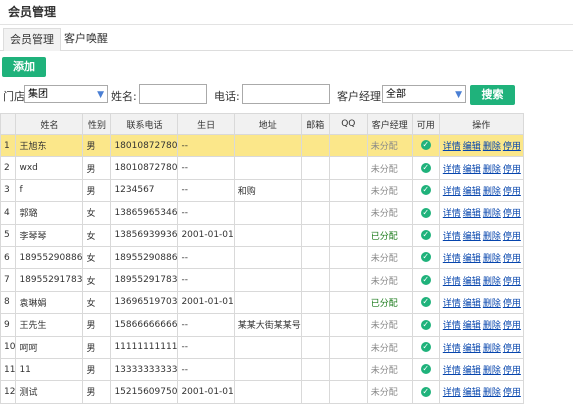  Describe the element at coordinates (267, 325) in the screenshot. I see `address-cell: 某某大街某某号` at that location.